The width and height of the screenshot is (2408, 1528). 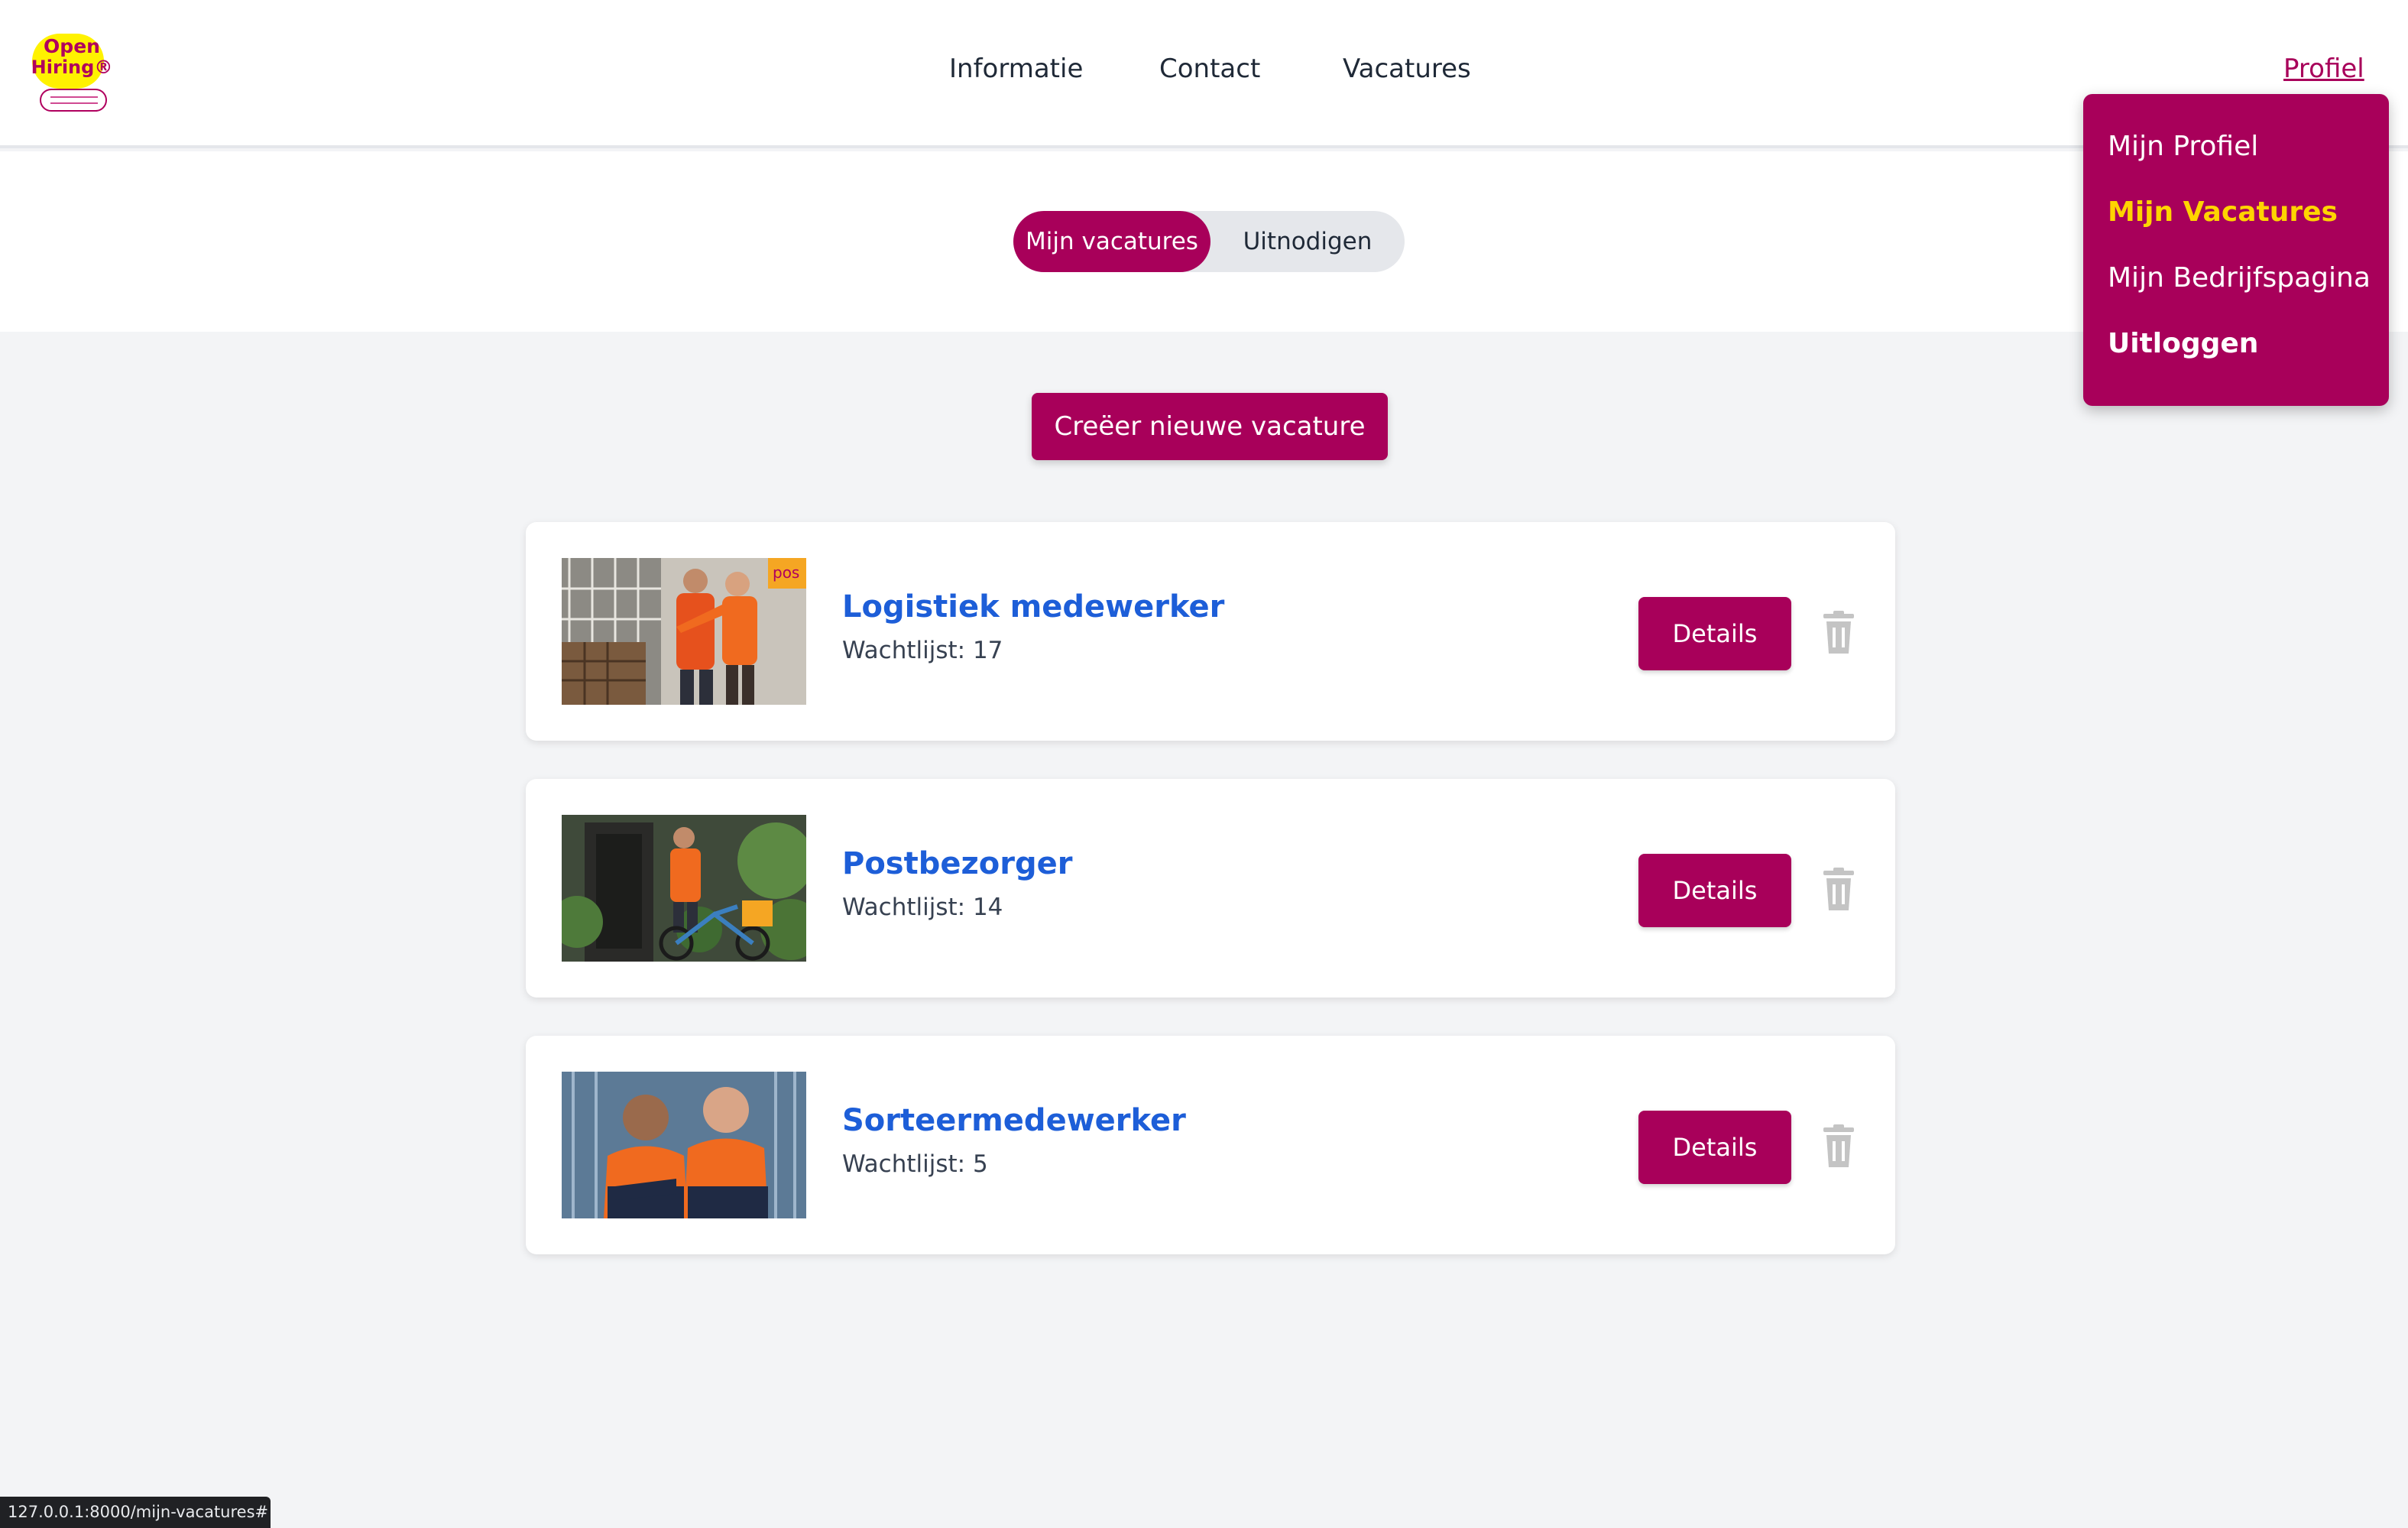 What do you see at coordinates (786, 572) in the screenshot?
I see `svg-text: pos` at bounding box center [786, 572].